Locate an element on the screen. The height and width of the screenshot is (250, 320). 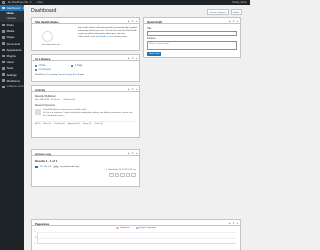
widget-header: At a Glance ▲ ▼ ▴ is located at coordinates (85, 58).